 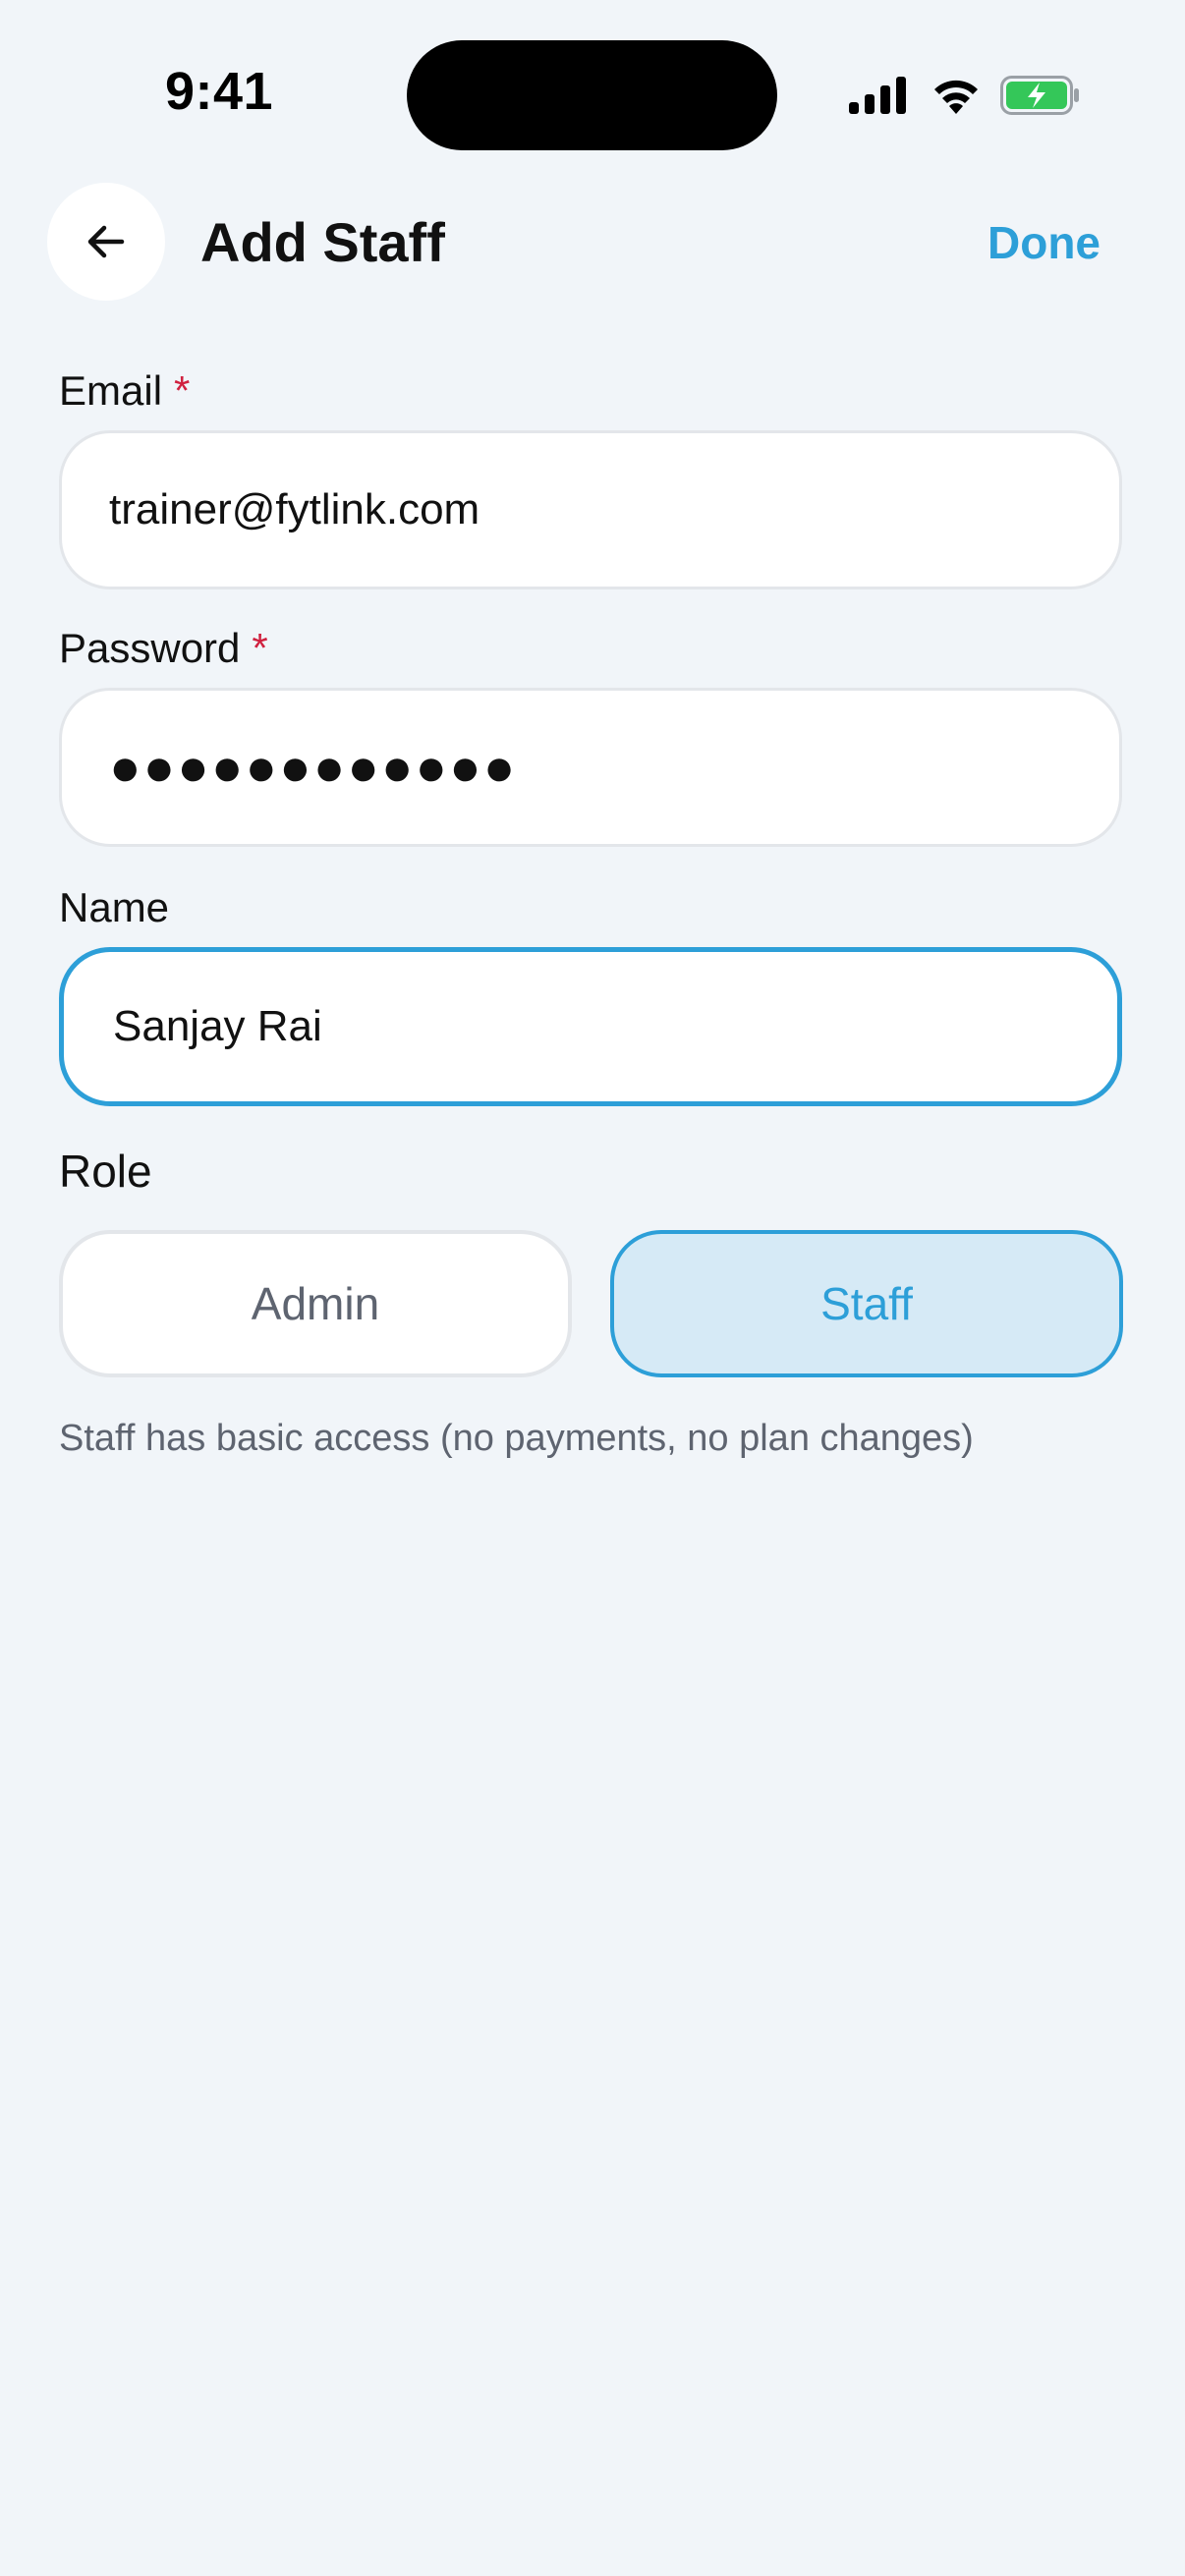 I want to click on page-title: Add Staff, so click(x=322, y=242).